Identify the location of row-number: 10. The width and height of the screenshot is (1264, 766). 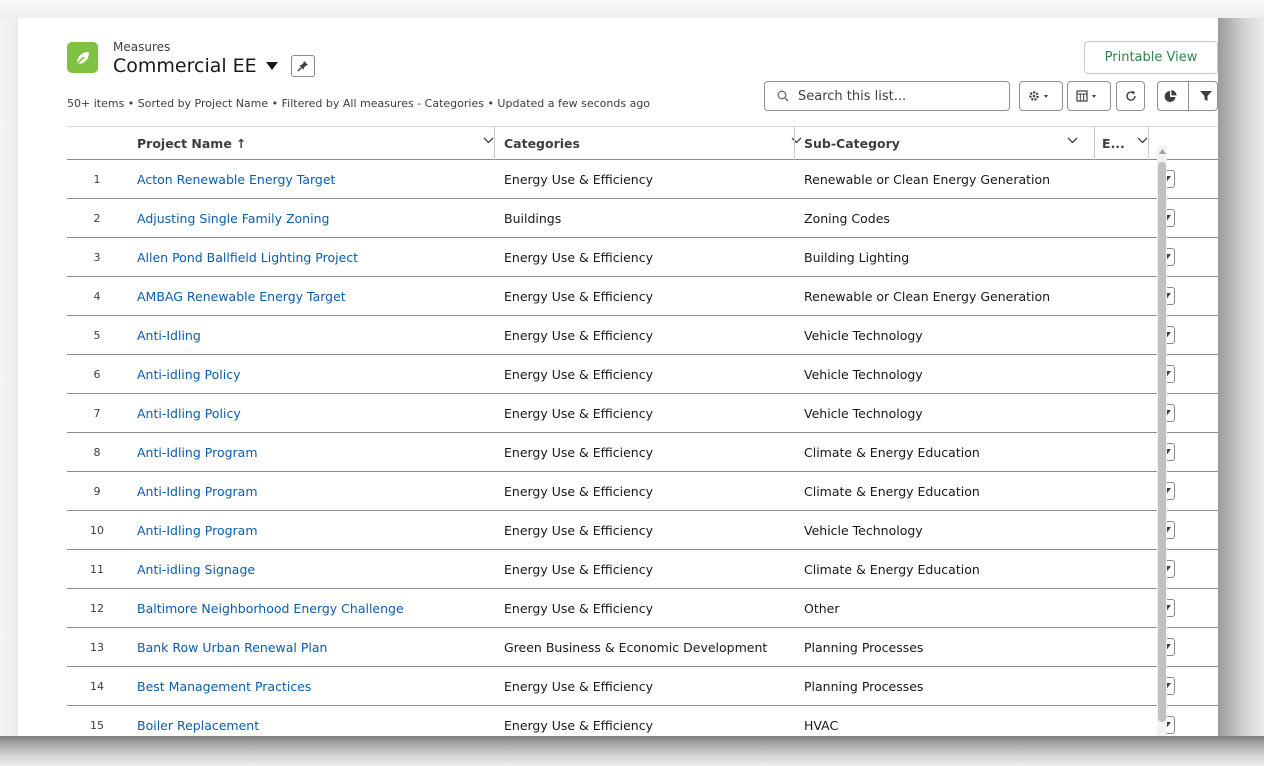
(97, 530).